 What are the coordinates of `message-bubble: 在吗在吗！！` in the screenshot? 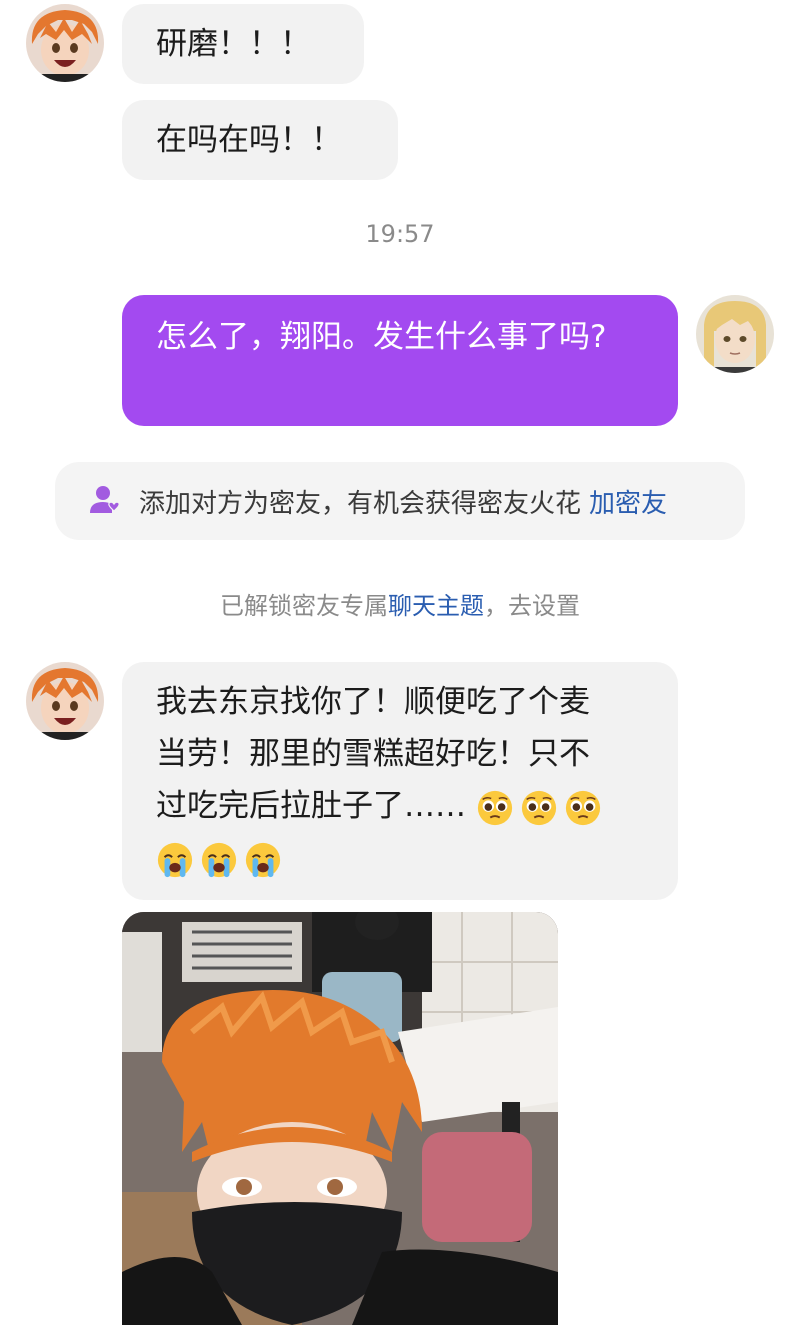 It's located at (260, 140).